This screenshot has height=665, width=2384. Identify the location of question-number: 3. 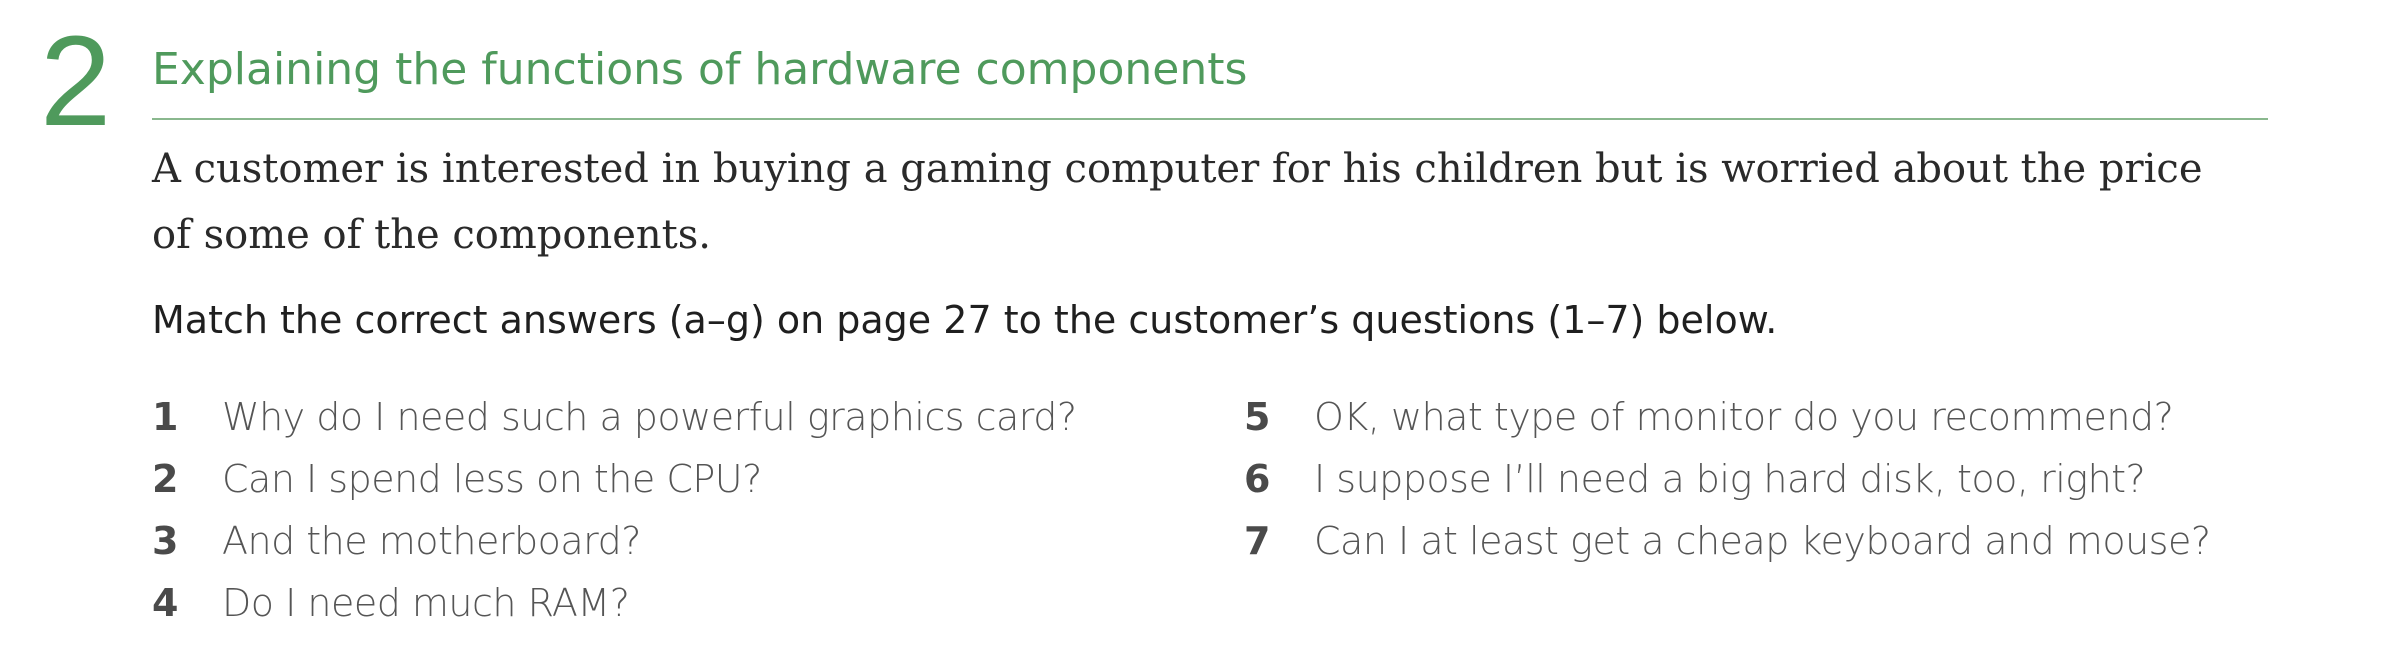
(165, 541).